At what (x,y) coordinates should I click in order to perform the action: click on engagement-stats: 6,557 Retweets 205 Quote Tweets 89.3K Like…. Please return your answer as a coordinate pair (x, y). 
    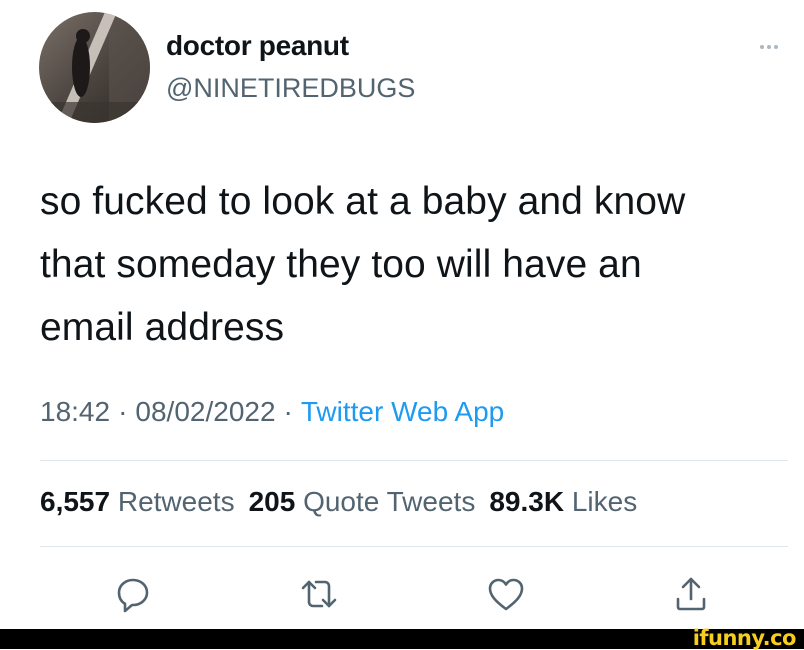
    Looking at the image, I should click on (345, 502).